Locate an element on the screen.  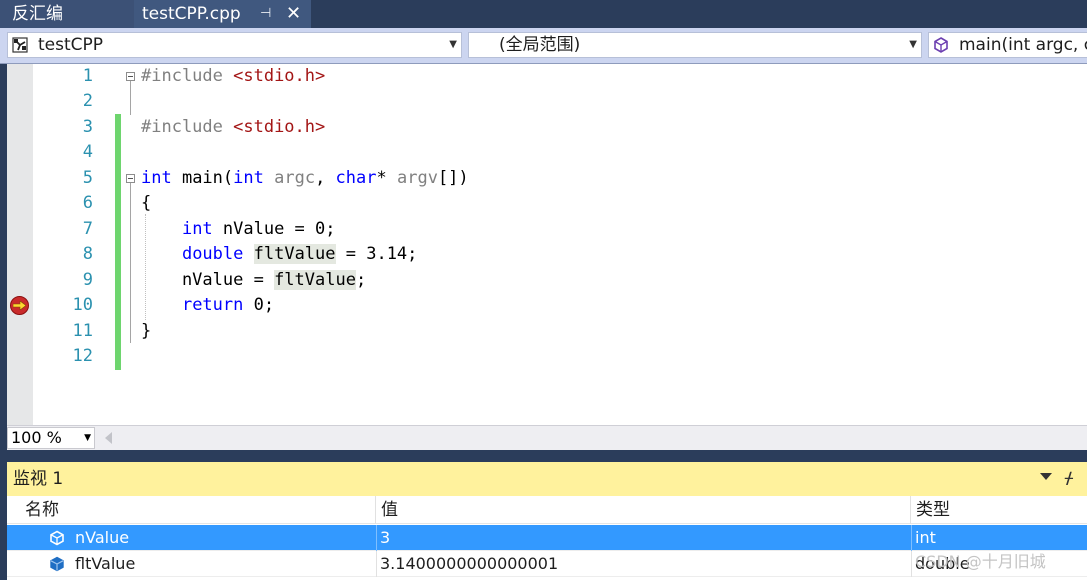
code-line-2: 2 is located at coordinates (547, 101).